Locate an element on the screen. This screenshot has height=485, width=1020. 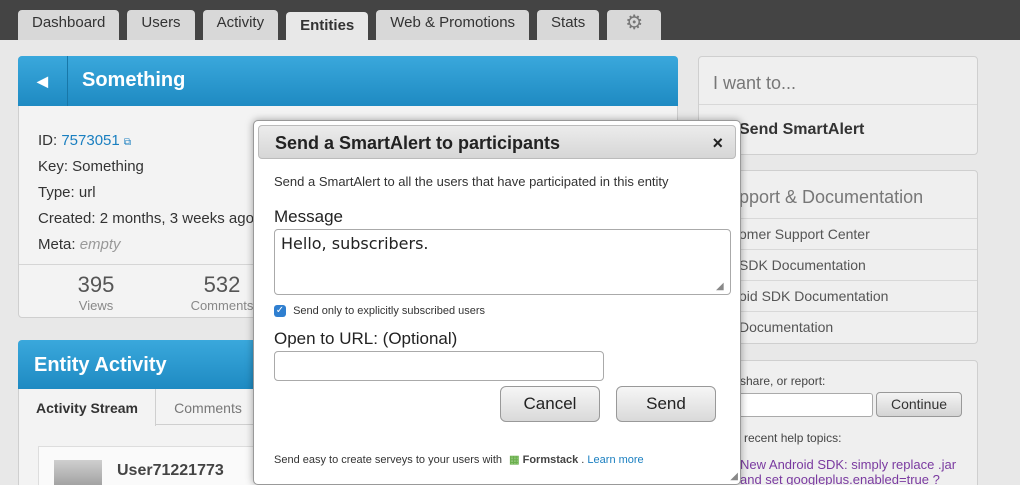
activity-user: User71221773 is located at coordinates (170, 471).